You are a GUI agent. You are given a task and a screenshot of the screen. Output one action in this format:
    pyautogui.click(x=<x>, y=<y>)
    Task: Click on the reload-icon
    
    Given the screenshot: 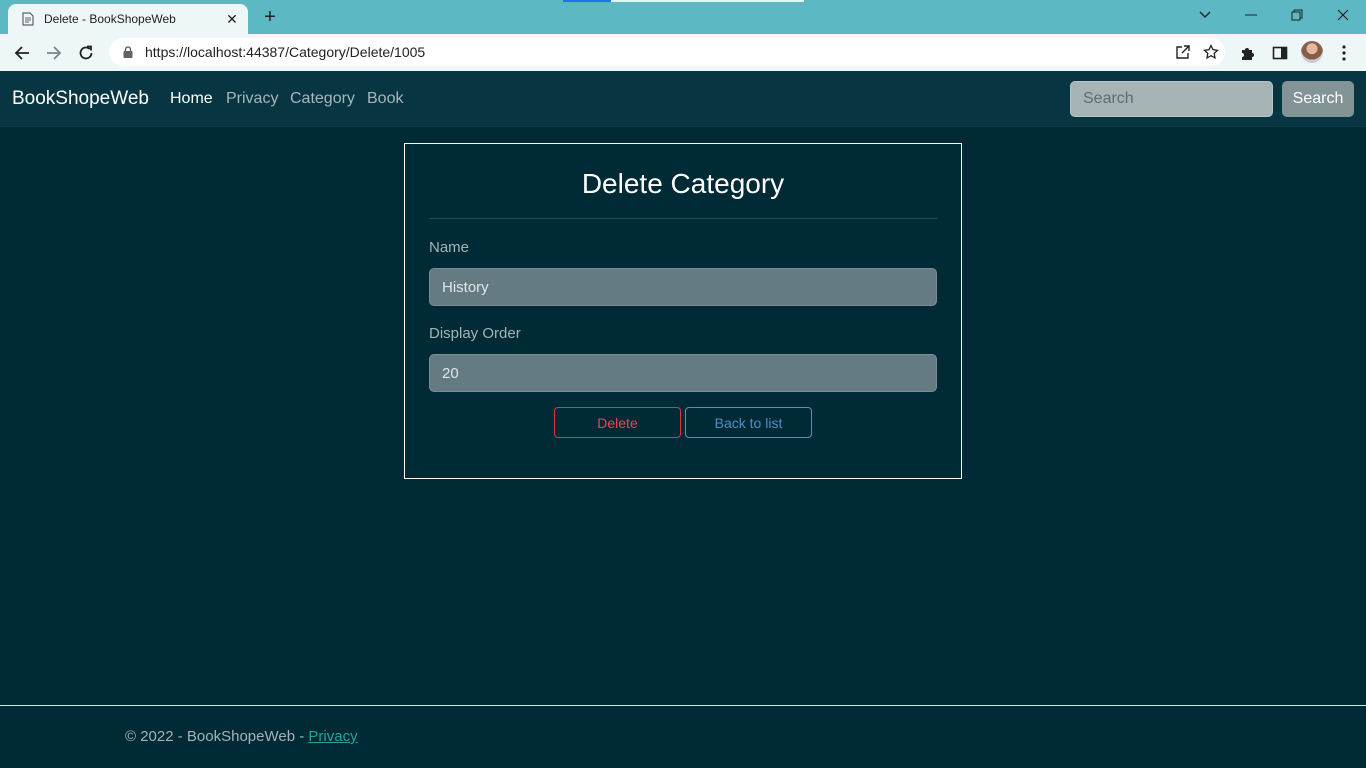 What is the action you would take?
    pyautogui.click(x=86, y=53)
    